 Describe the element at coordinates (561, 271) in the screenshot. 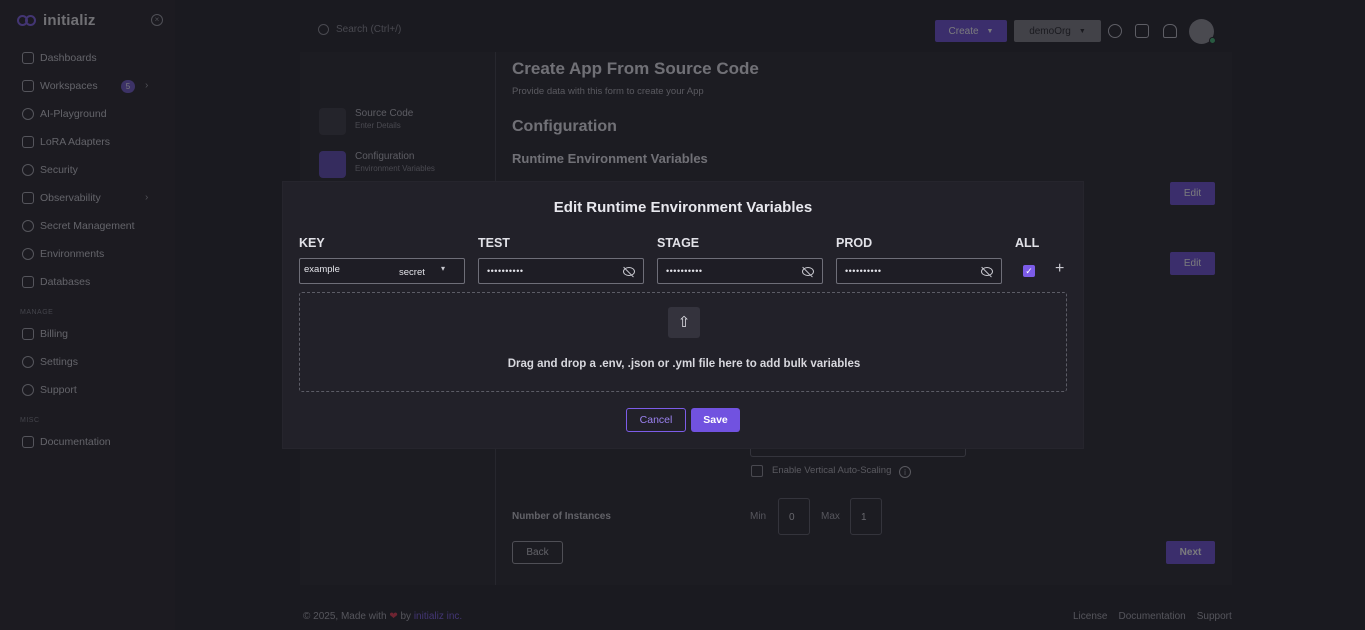

I see `test-value-field: ••••••••••` at that location.